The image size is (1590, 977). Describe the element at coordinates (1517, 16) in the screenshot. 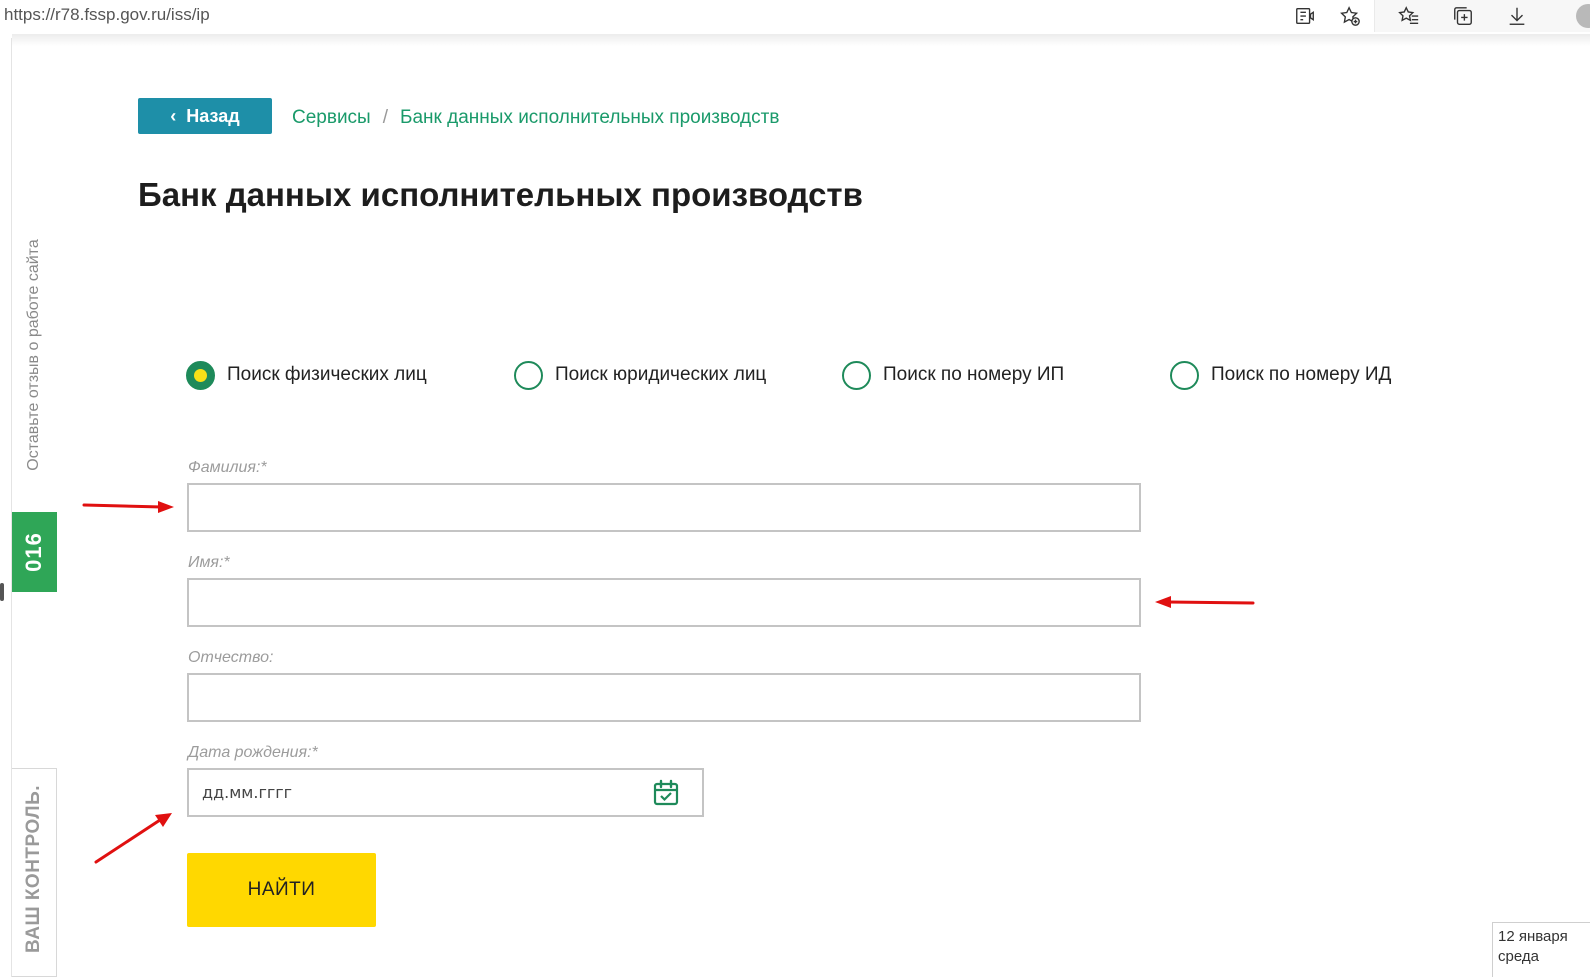

I see `download-icon` at that location.